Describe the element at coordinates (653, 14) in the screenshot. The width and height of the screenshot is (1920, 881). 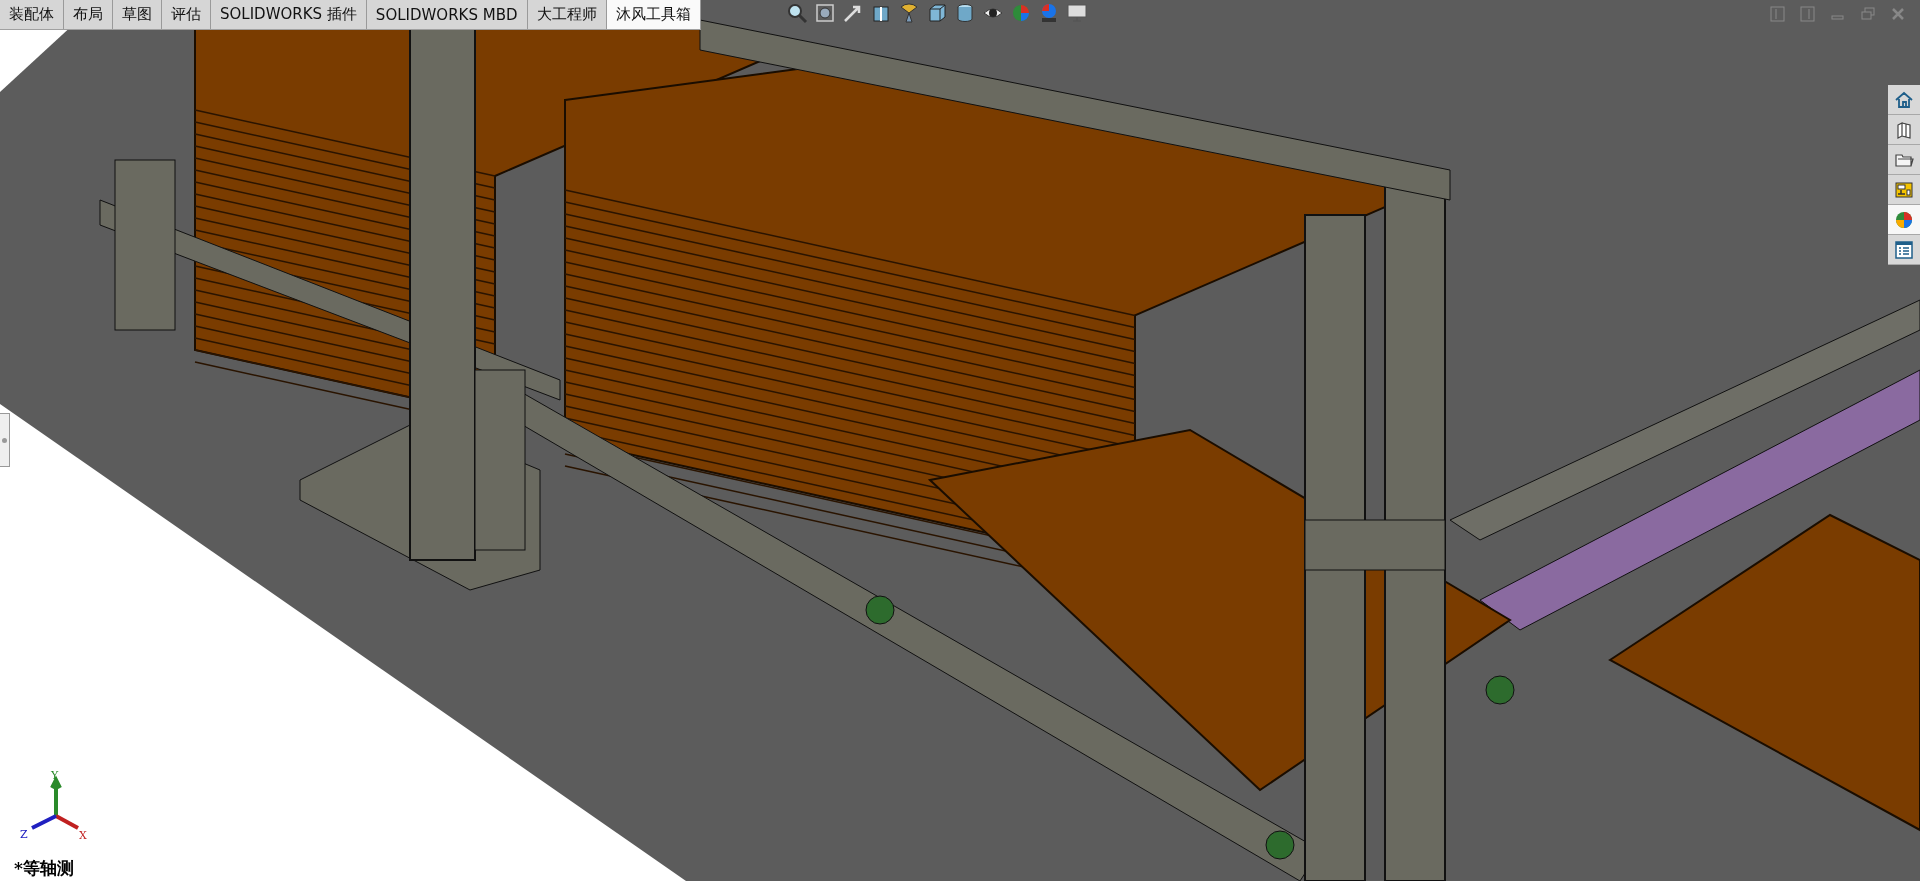
I see `ribbon-tab: 沐风工具箱` at that location.